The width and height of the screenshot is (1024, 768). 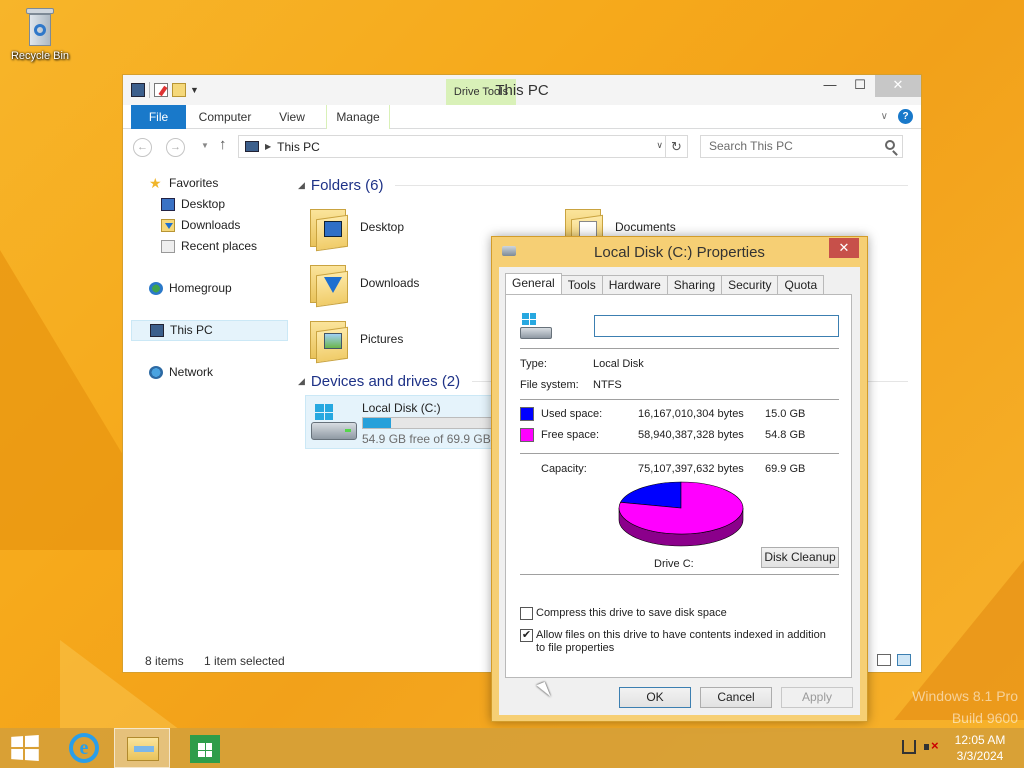 What do you see at coordinates (522, 117) in the screenshot?
I see `ribbon-tabs: File Computer View Manage ∨ ?` at bounding box center [522, 117].